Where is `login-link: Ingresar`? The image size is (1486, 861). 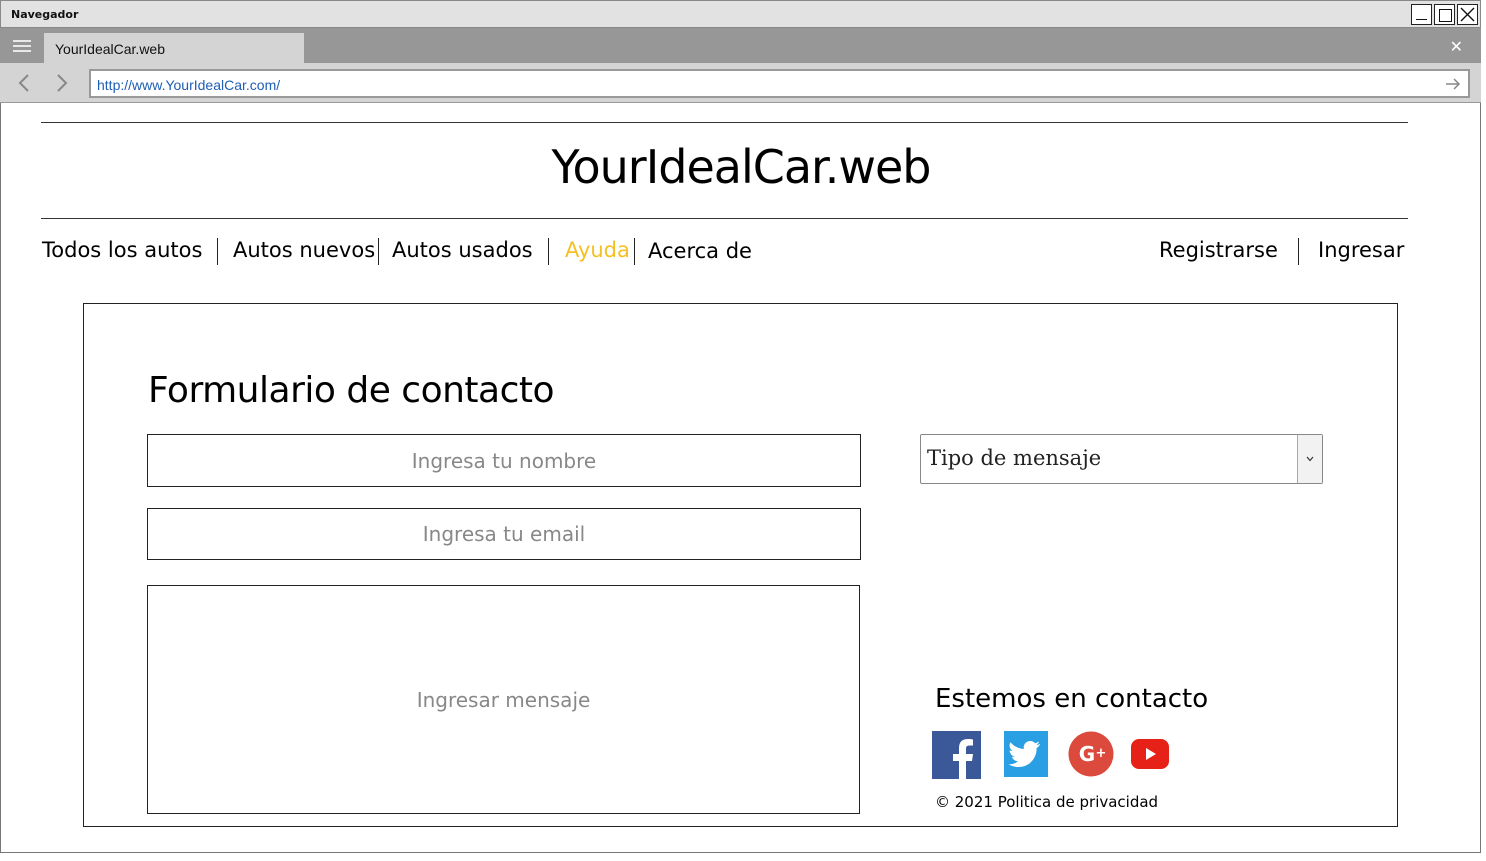
login-link: Ingresar is located at coordinates (1361, 250).